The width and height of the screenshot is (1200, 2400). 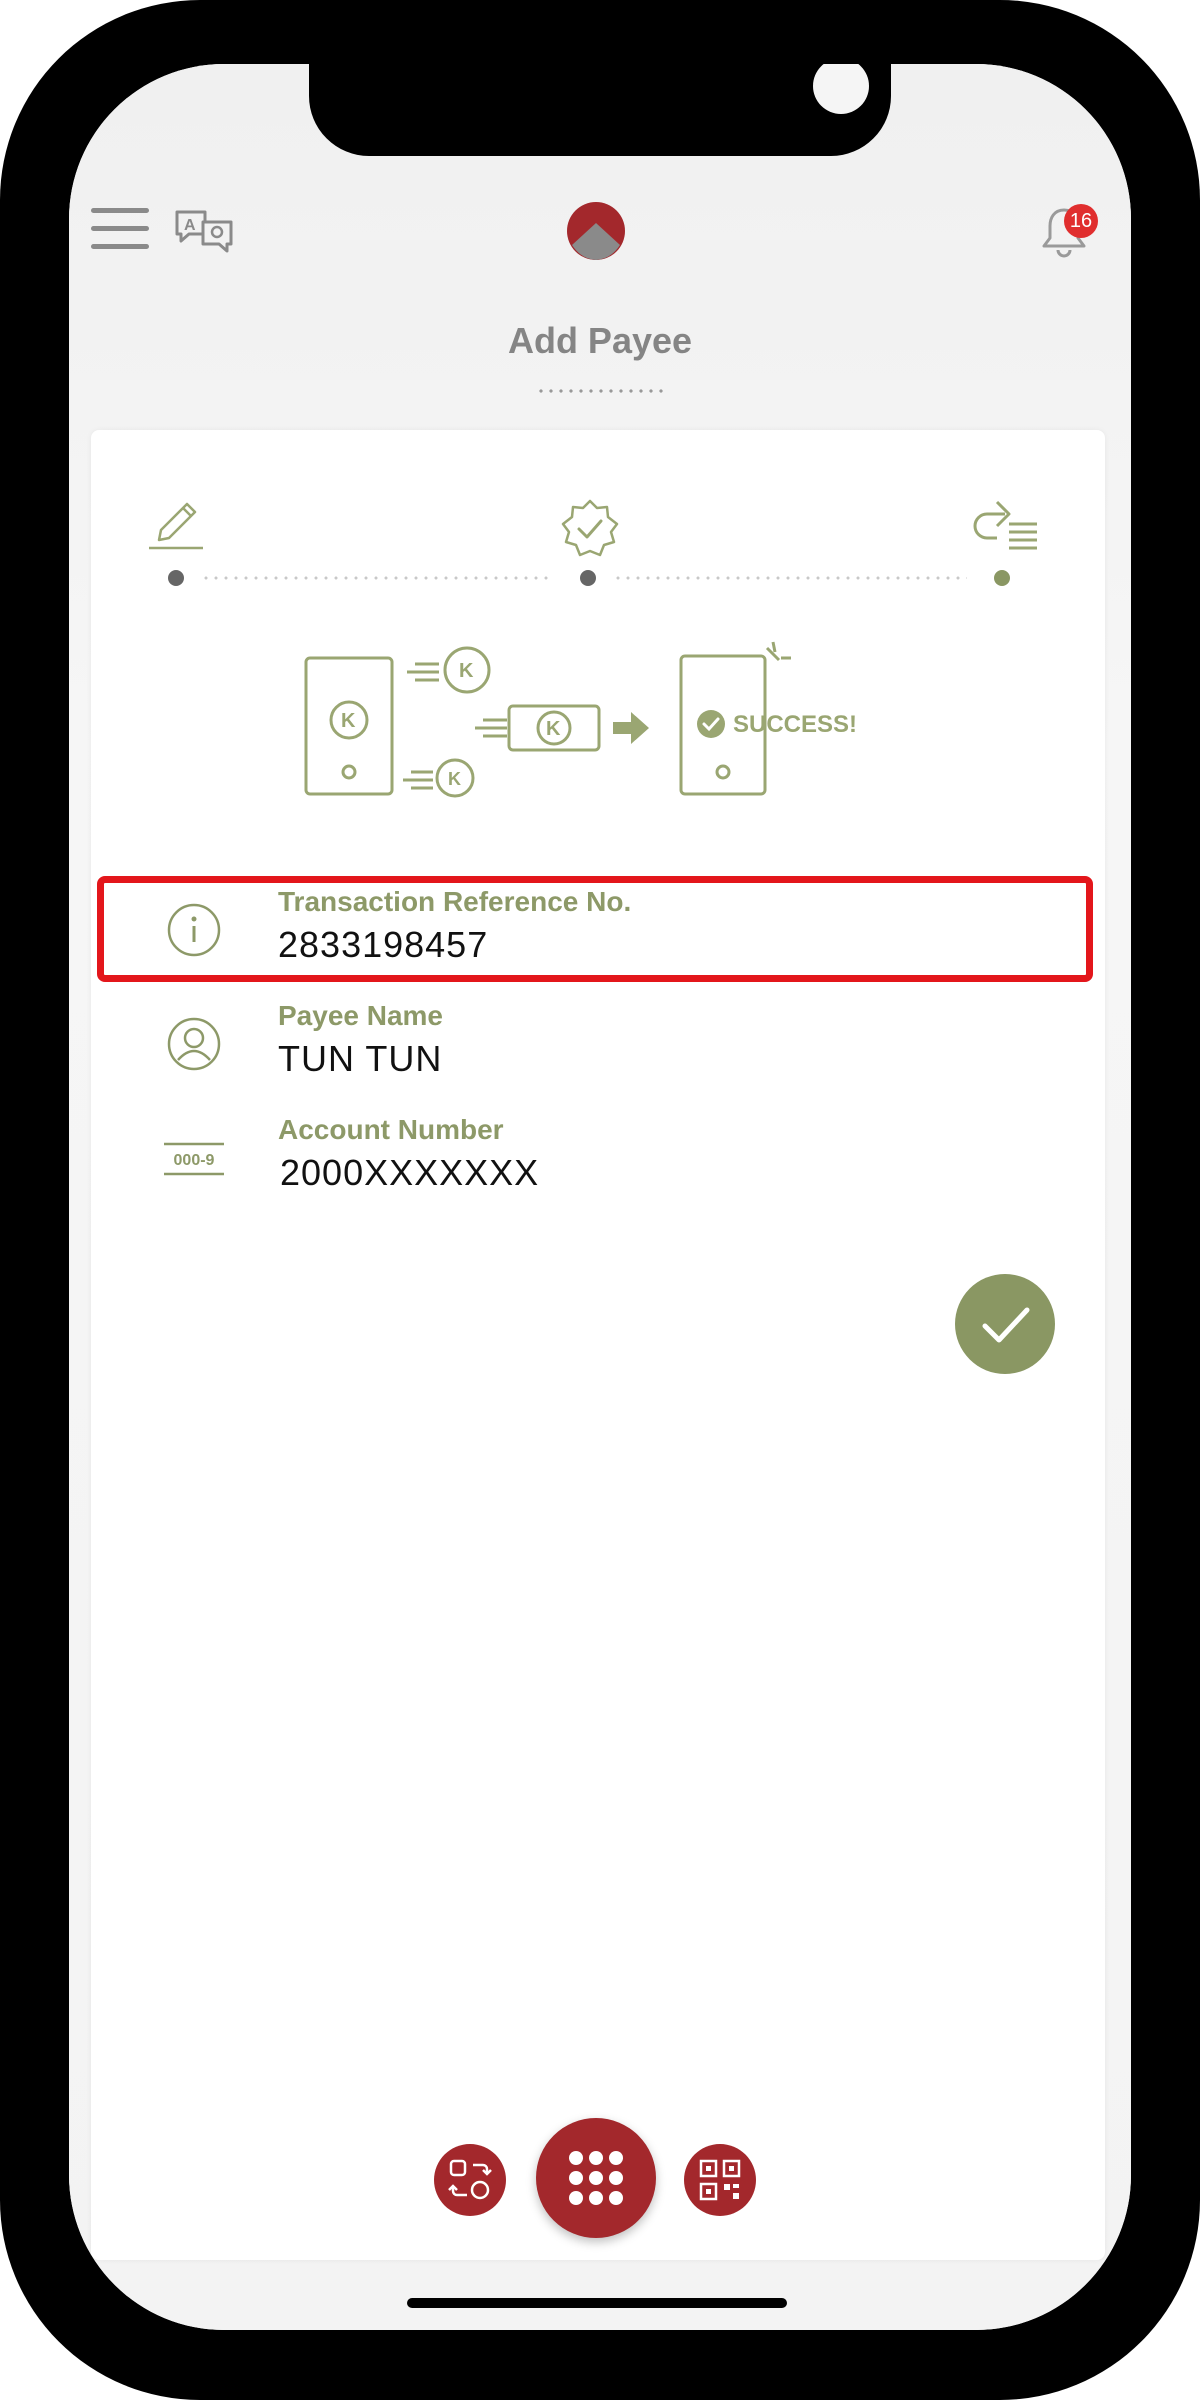 What do you see at coordinates (176, 526) in the screenshot?
I see `pencil-icon` at bounding box center [176, 526].